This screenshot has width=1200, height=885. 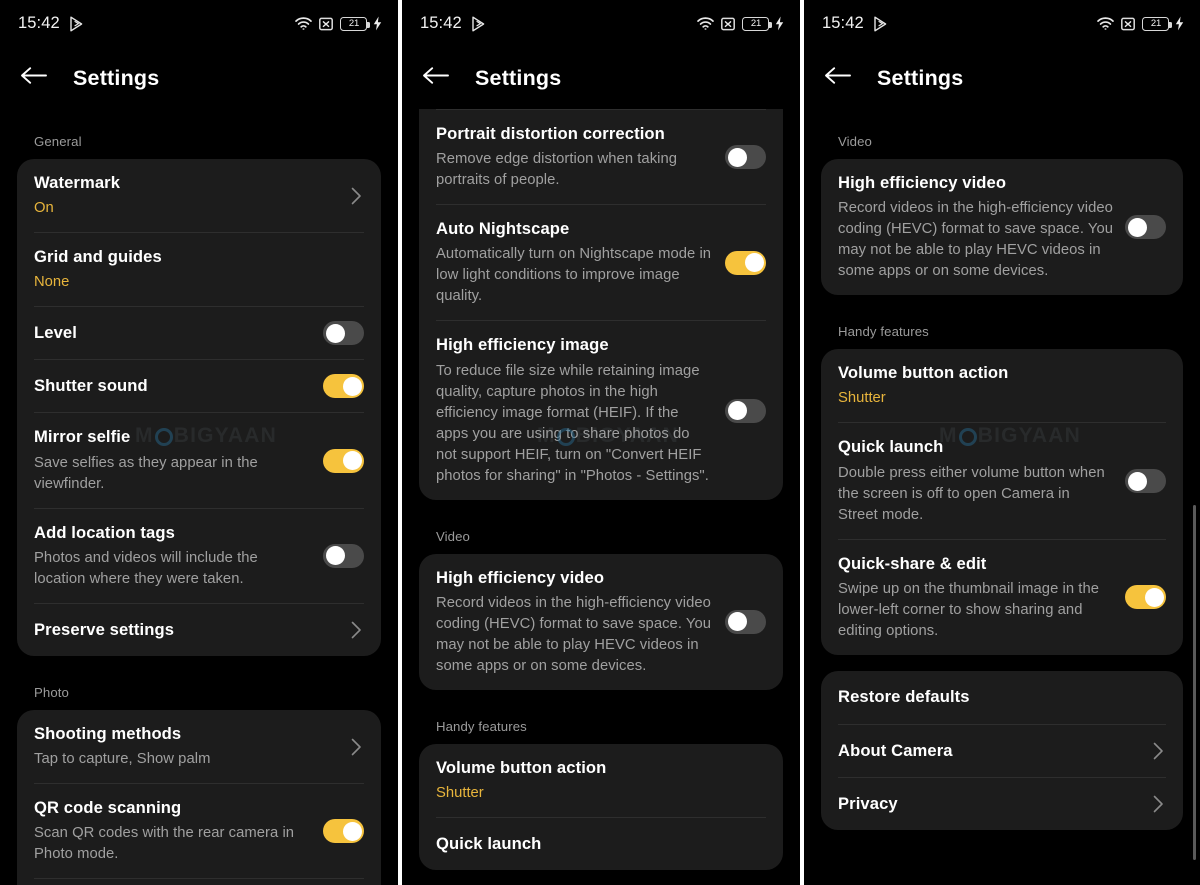 I want to click on row-title: Auto Nightscape, so click(x=503, y=229).